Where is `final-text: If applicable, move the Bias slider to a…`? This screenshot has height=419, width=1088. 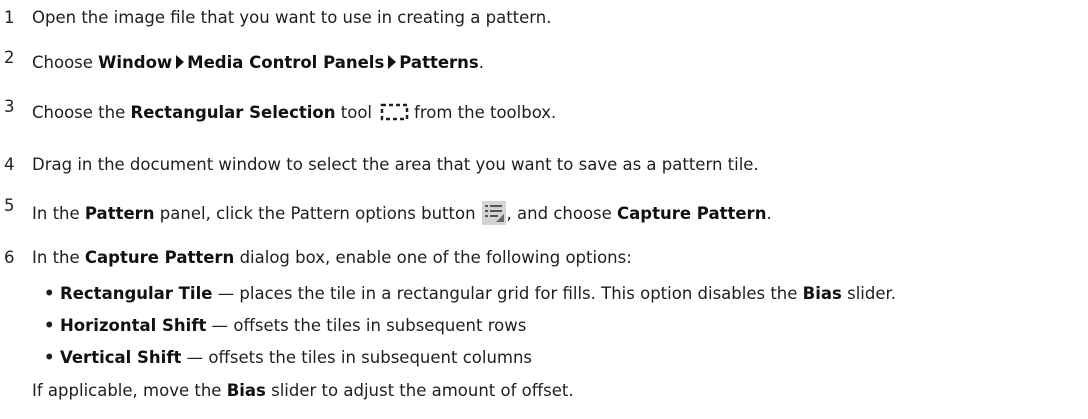 final-text: If applicable, move the Bias slider to a… is located at coordinates (303, 390).